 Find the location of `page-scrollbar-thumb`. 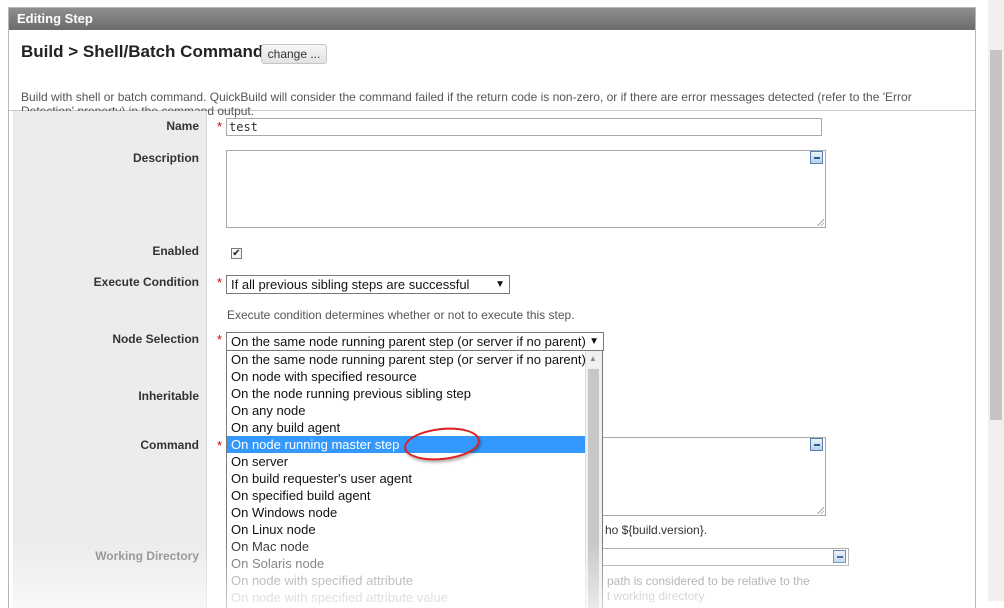

page-scrollbar-thumb is located at coordinates (996, 235).